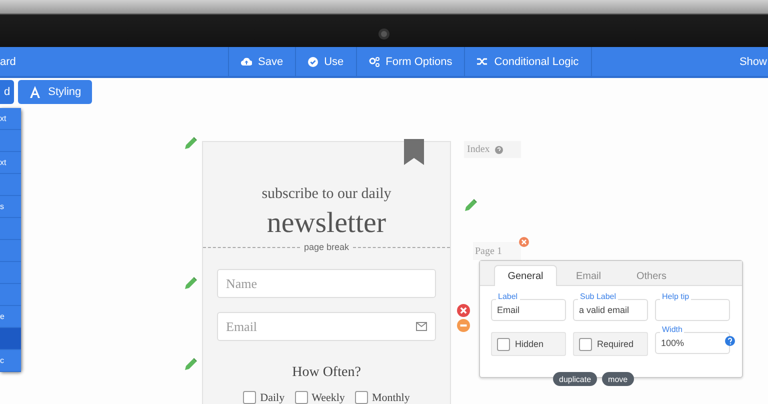  I want to click on checkbox-label: Required, so click(615, 344).